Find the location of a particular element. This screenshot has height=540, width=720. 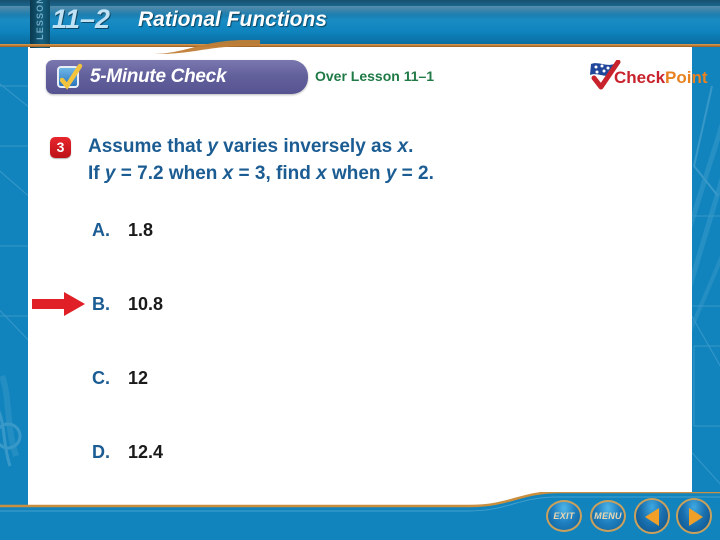

choice-c-value: 12 is located at coordinates (138, 378).